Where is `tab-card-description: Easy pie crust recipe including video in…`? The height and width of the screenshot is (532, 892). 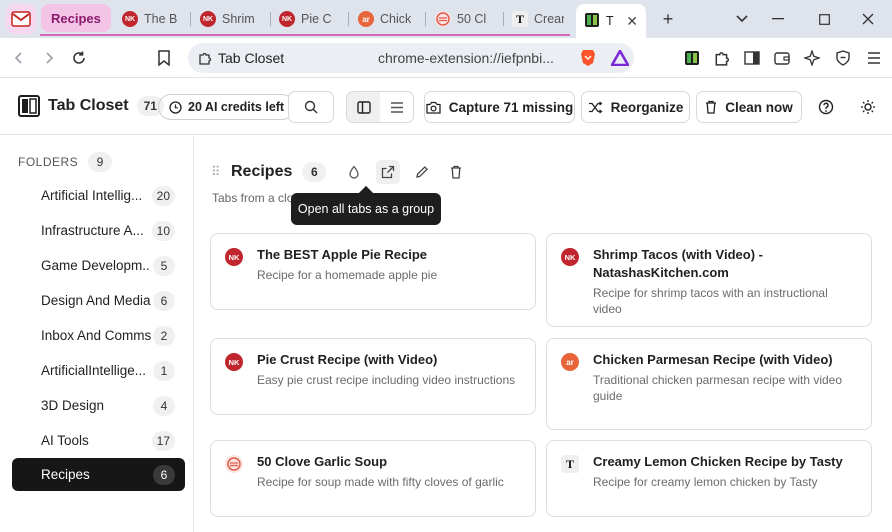 tab-card-description: Easy pie crust recipe including video in… is located at coordinates (386, 380).